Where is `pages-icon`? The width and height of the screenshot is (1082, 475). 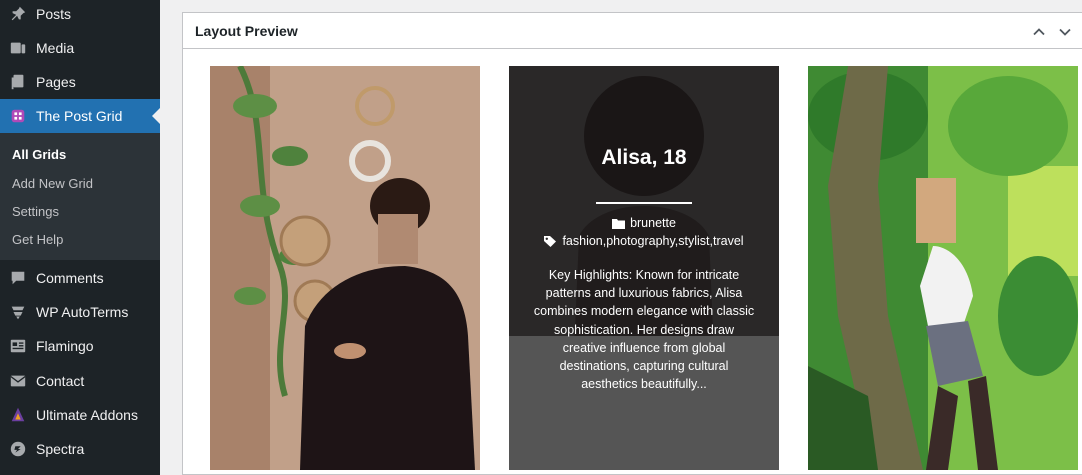
pages-icon is located at coordinates (18, 82).